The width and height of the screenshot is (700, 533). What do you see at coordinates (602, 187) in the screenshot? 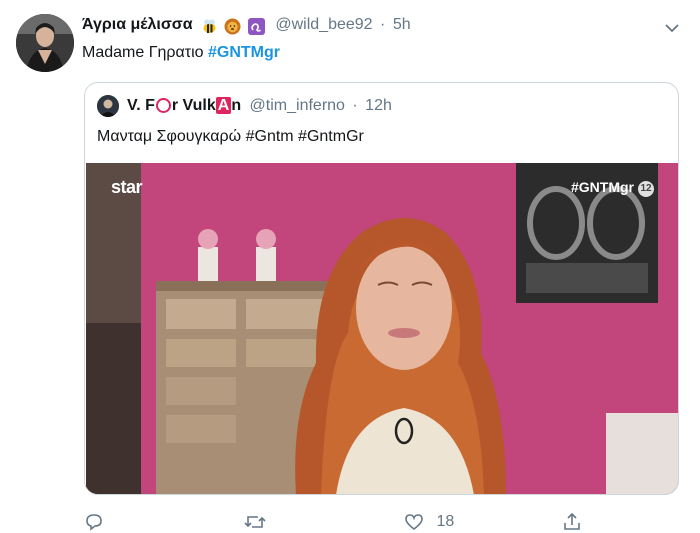
I see `hashtag-overlay-text: #GNTMgr` at bounding box center [602, 187].